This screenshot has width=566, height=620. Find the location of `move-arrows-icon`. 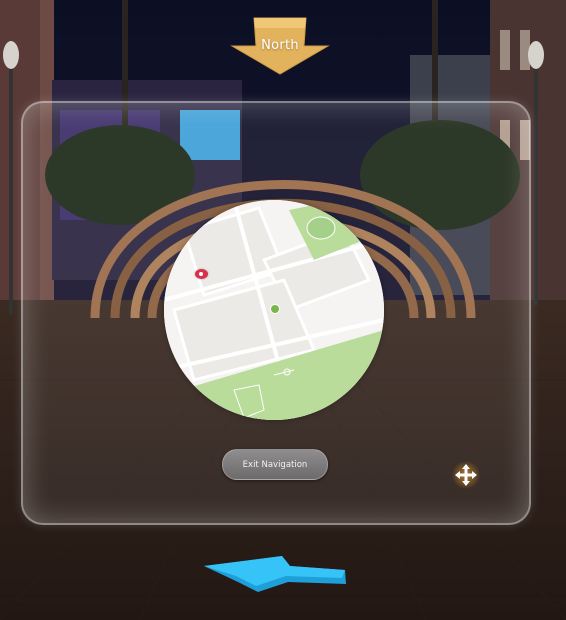

move-arrows-icon is located at coordinates (466, 475).